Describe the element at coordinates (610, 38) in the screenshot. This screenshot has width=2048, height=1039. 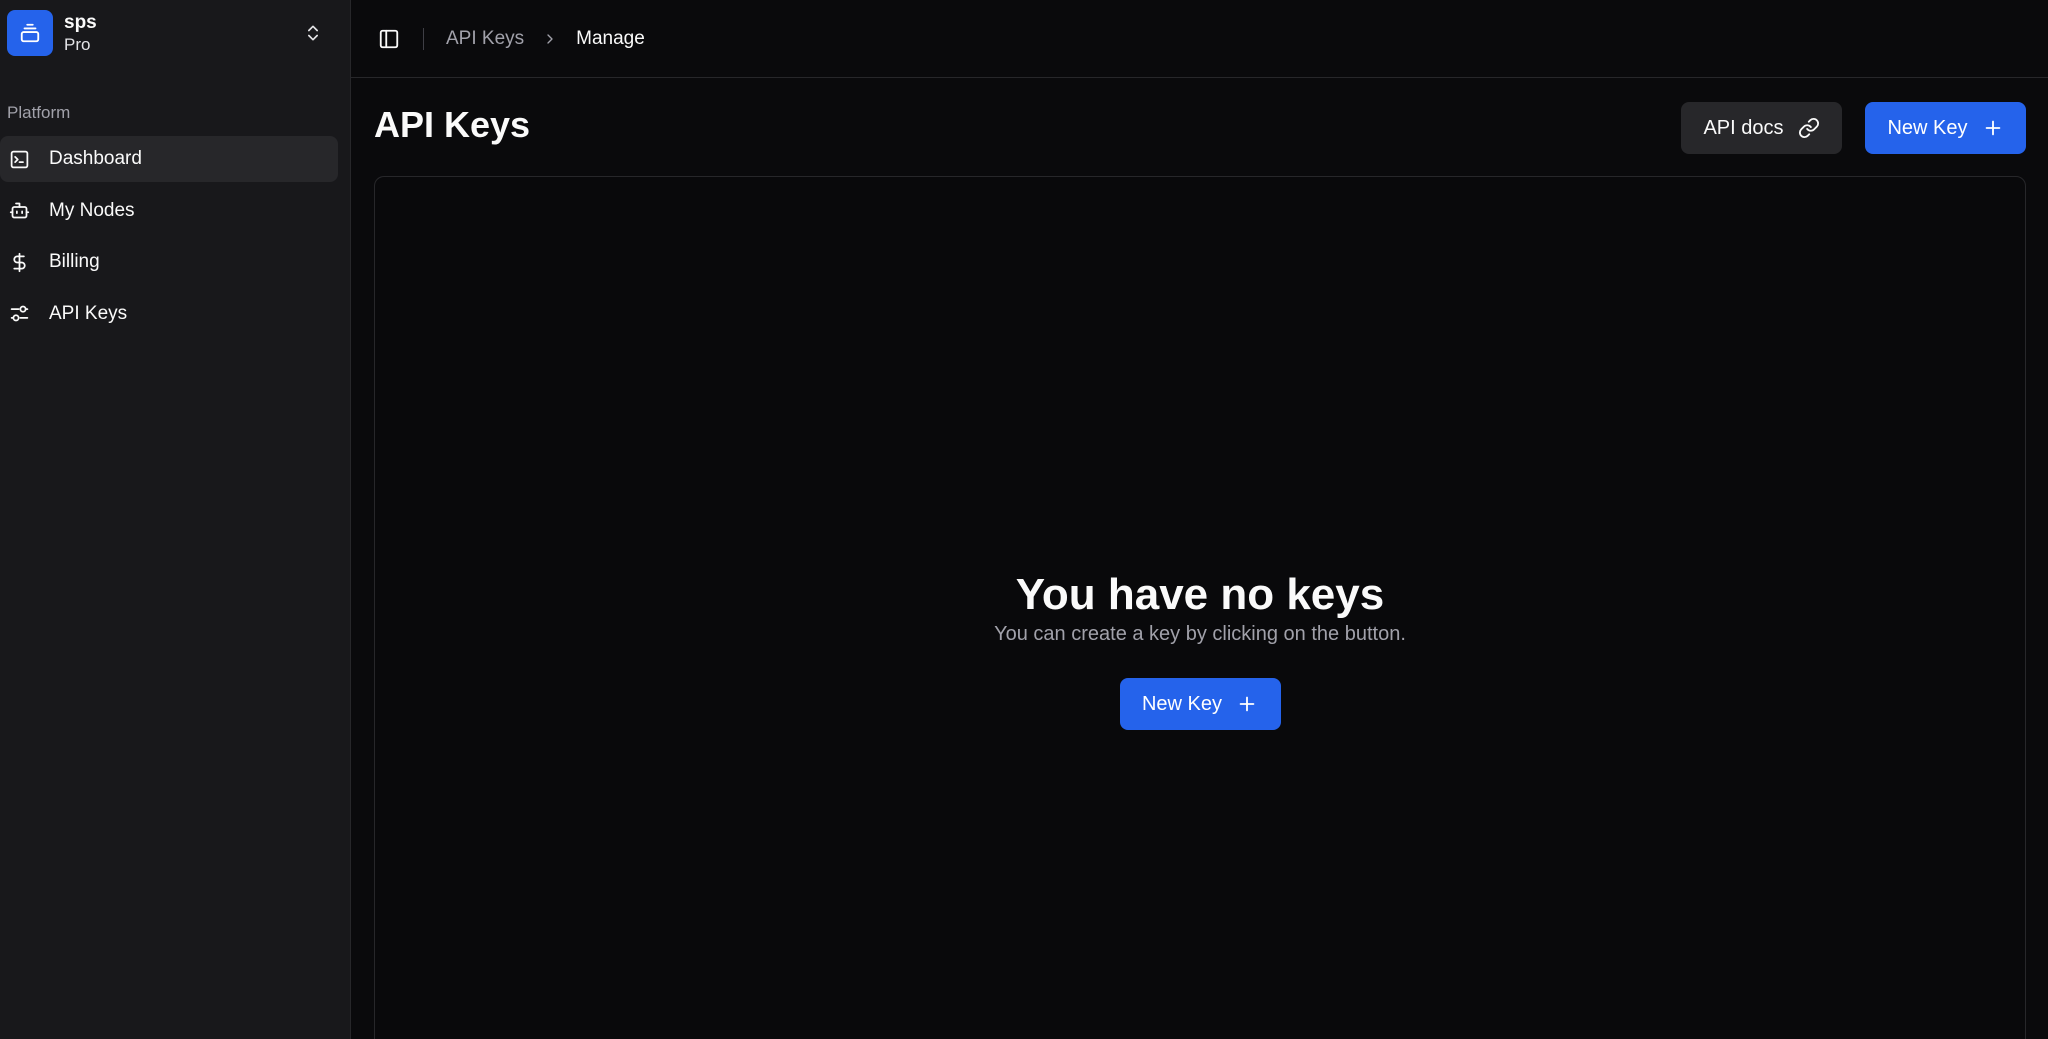
I see `breadcrumb-current: Manage` at that location.